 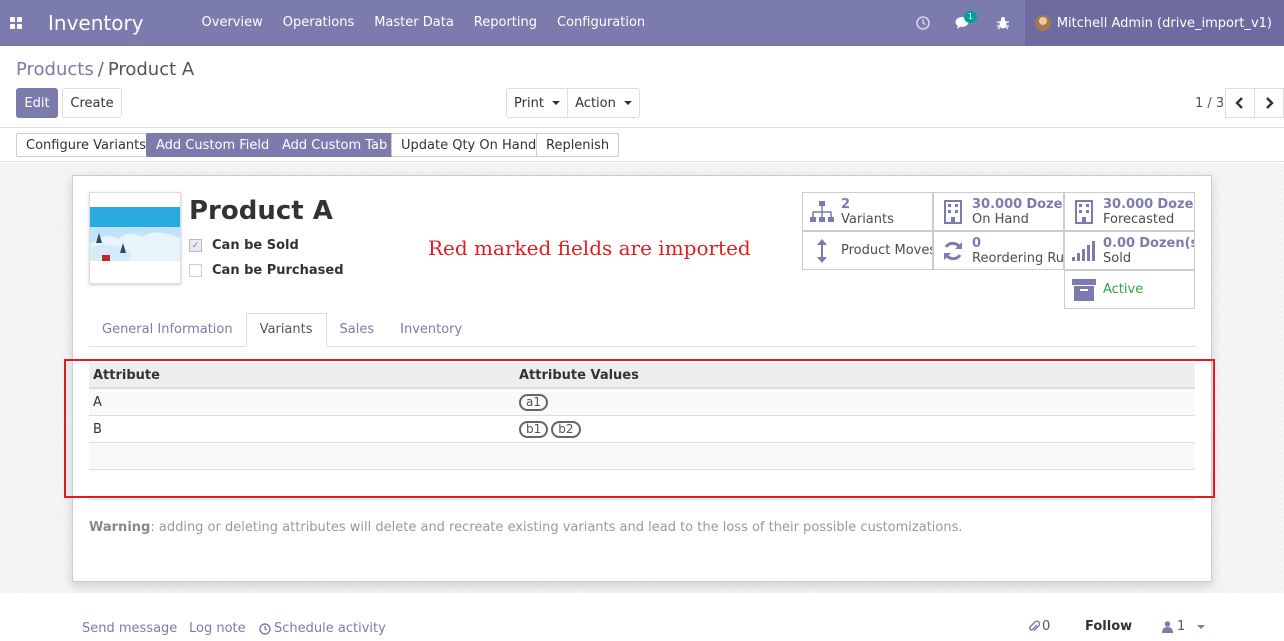 I want to click on activity-clock-icon, so click(x=923, y=23).